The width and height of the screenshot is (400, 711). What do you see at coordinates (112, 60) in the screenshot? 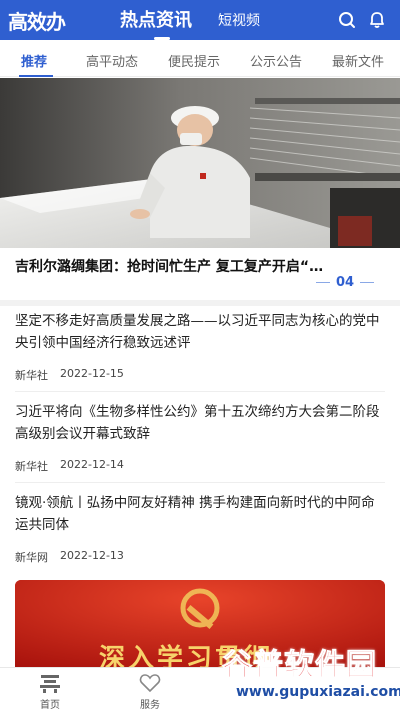
I see `subtab-gaoping-news: 高平动态` at bounding box center [112, 60].